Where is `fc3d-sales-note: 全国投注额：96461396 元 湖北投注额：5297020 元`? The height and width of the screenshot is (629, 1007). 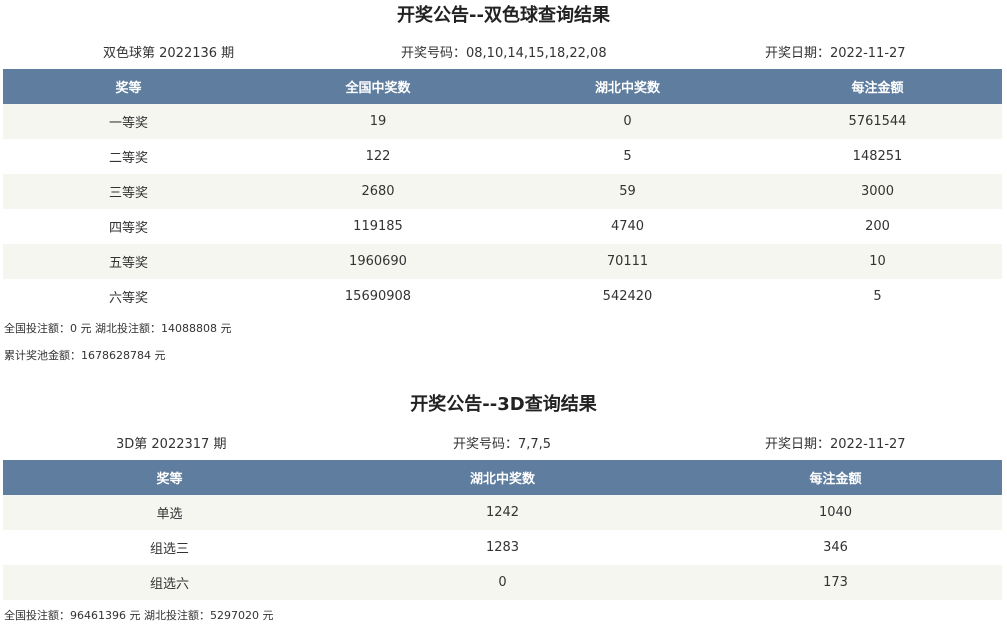 fc3d-sales-note: 全国投注额：96461396 元 湖北投注额：5297020 元 is located at coordinates (139, 615).